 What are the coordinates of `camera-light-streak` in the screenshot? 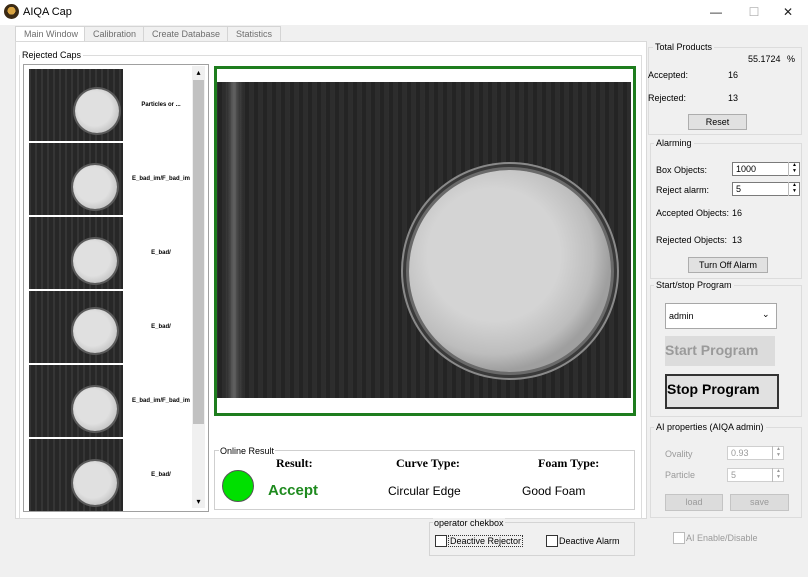 It's located at (234, 240).